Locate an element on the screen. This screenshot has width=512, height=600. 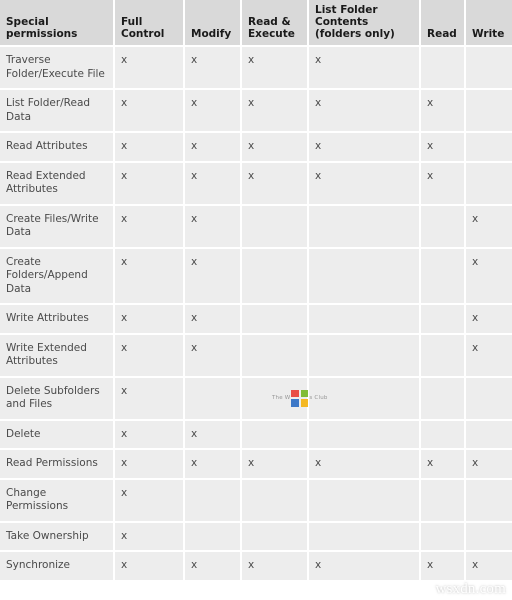
table-row: Create Folders/Append Data x x x is located at coordinates (256, 276).